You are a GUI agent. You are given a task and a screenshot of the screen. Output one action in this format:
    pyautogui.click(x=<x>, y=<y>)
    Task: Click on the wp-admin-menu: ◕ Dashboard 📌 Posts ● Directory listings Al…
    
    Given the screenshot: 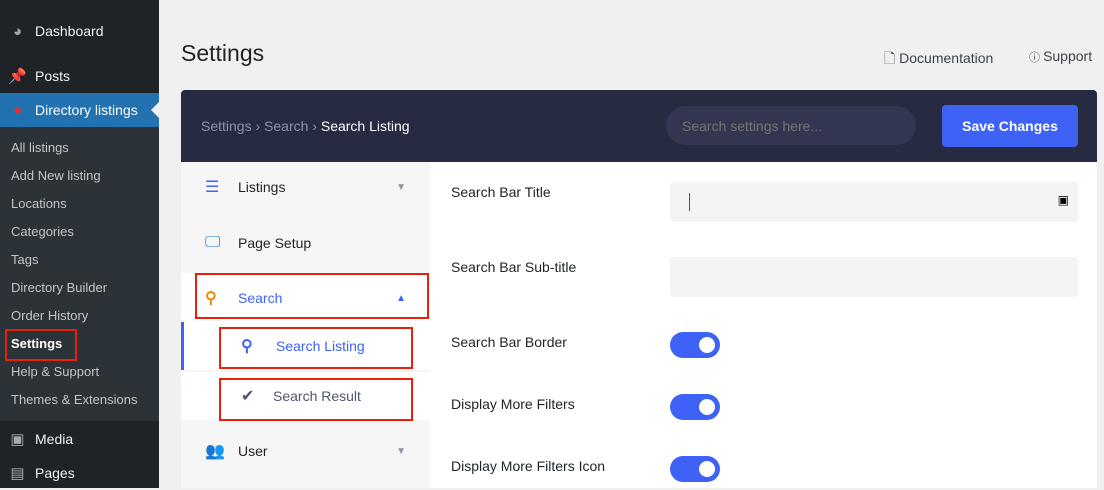 What is the action you would take?
    pyautogui.click(x=79, y=244)
    